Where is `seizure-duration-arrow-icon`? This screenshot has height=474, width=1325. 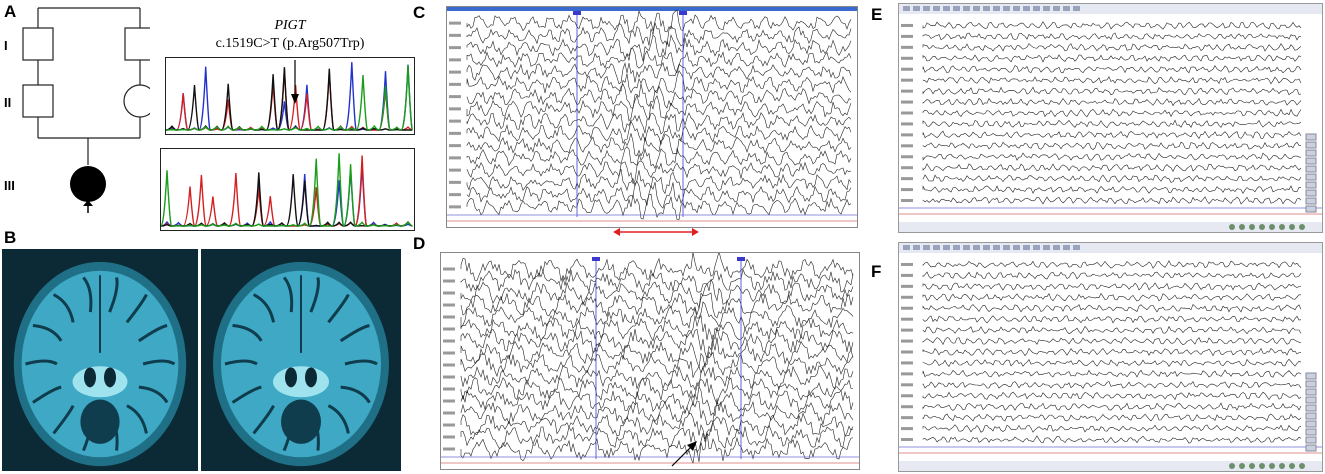 seizure-duration-arrow-icon is located at coordinates (656, 232).